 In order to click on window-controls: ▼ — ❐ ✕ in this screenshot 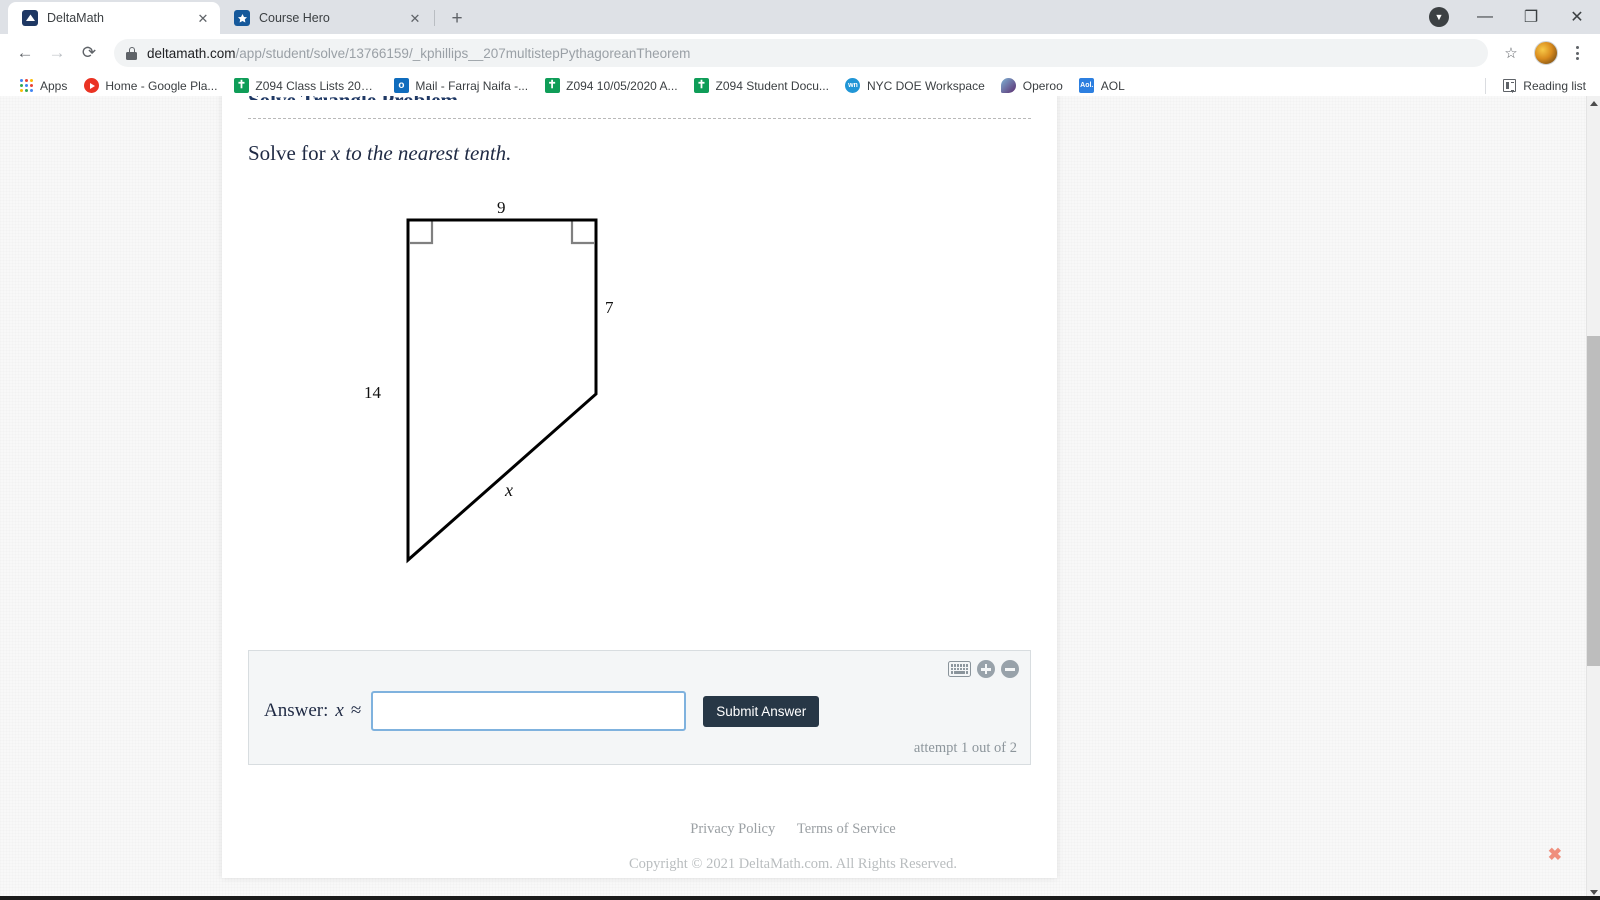, I will do `click(1508, 17)`.